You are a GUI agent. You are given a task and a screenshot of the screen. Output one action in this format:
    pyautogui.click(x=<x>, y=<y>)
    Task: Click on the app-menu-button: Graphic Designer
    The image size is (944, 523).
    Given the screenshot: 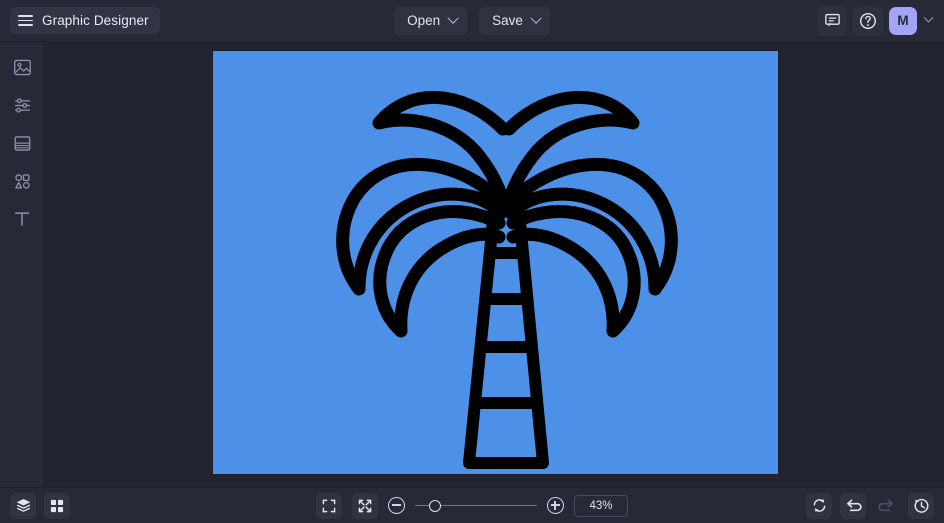 What is the action you would take?
    pyautogui.click(x=85, y=20)
    